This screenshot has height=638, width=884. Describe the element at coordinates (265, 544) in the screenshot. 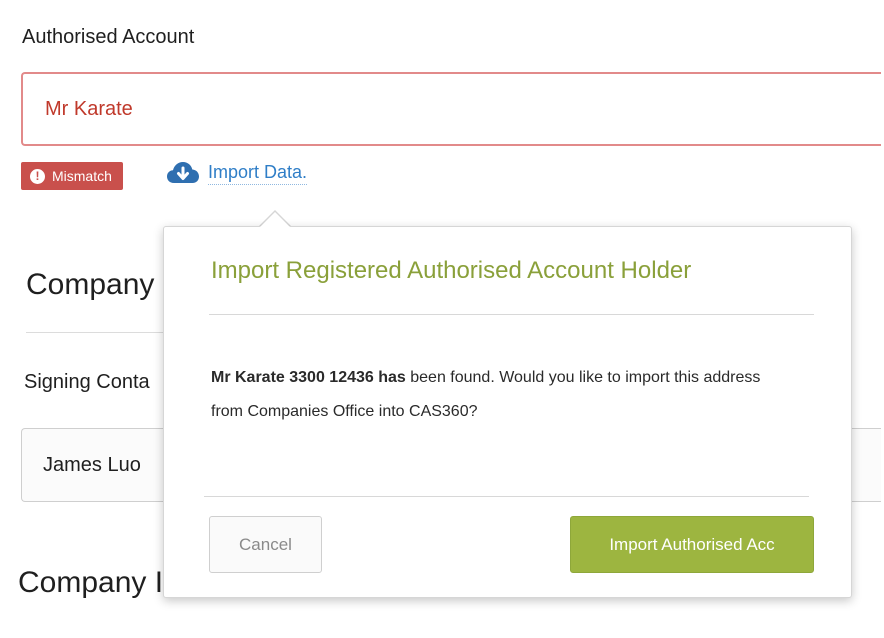

I see `cancel-button: Cancel` at that location.